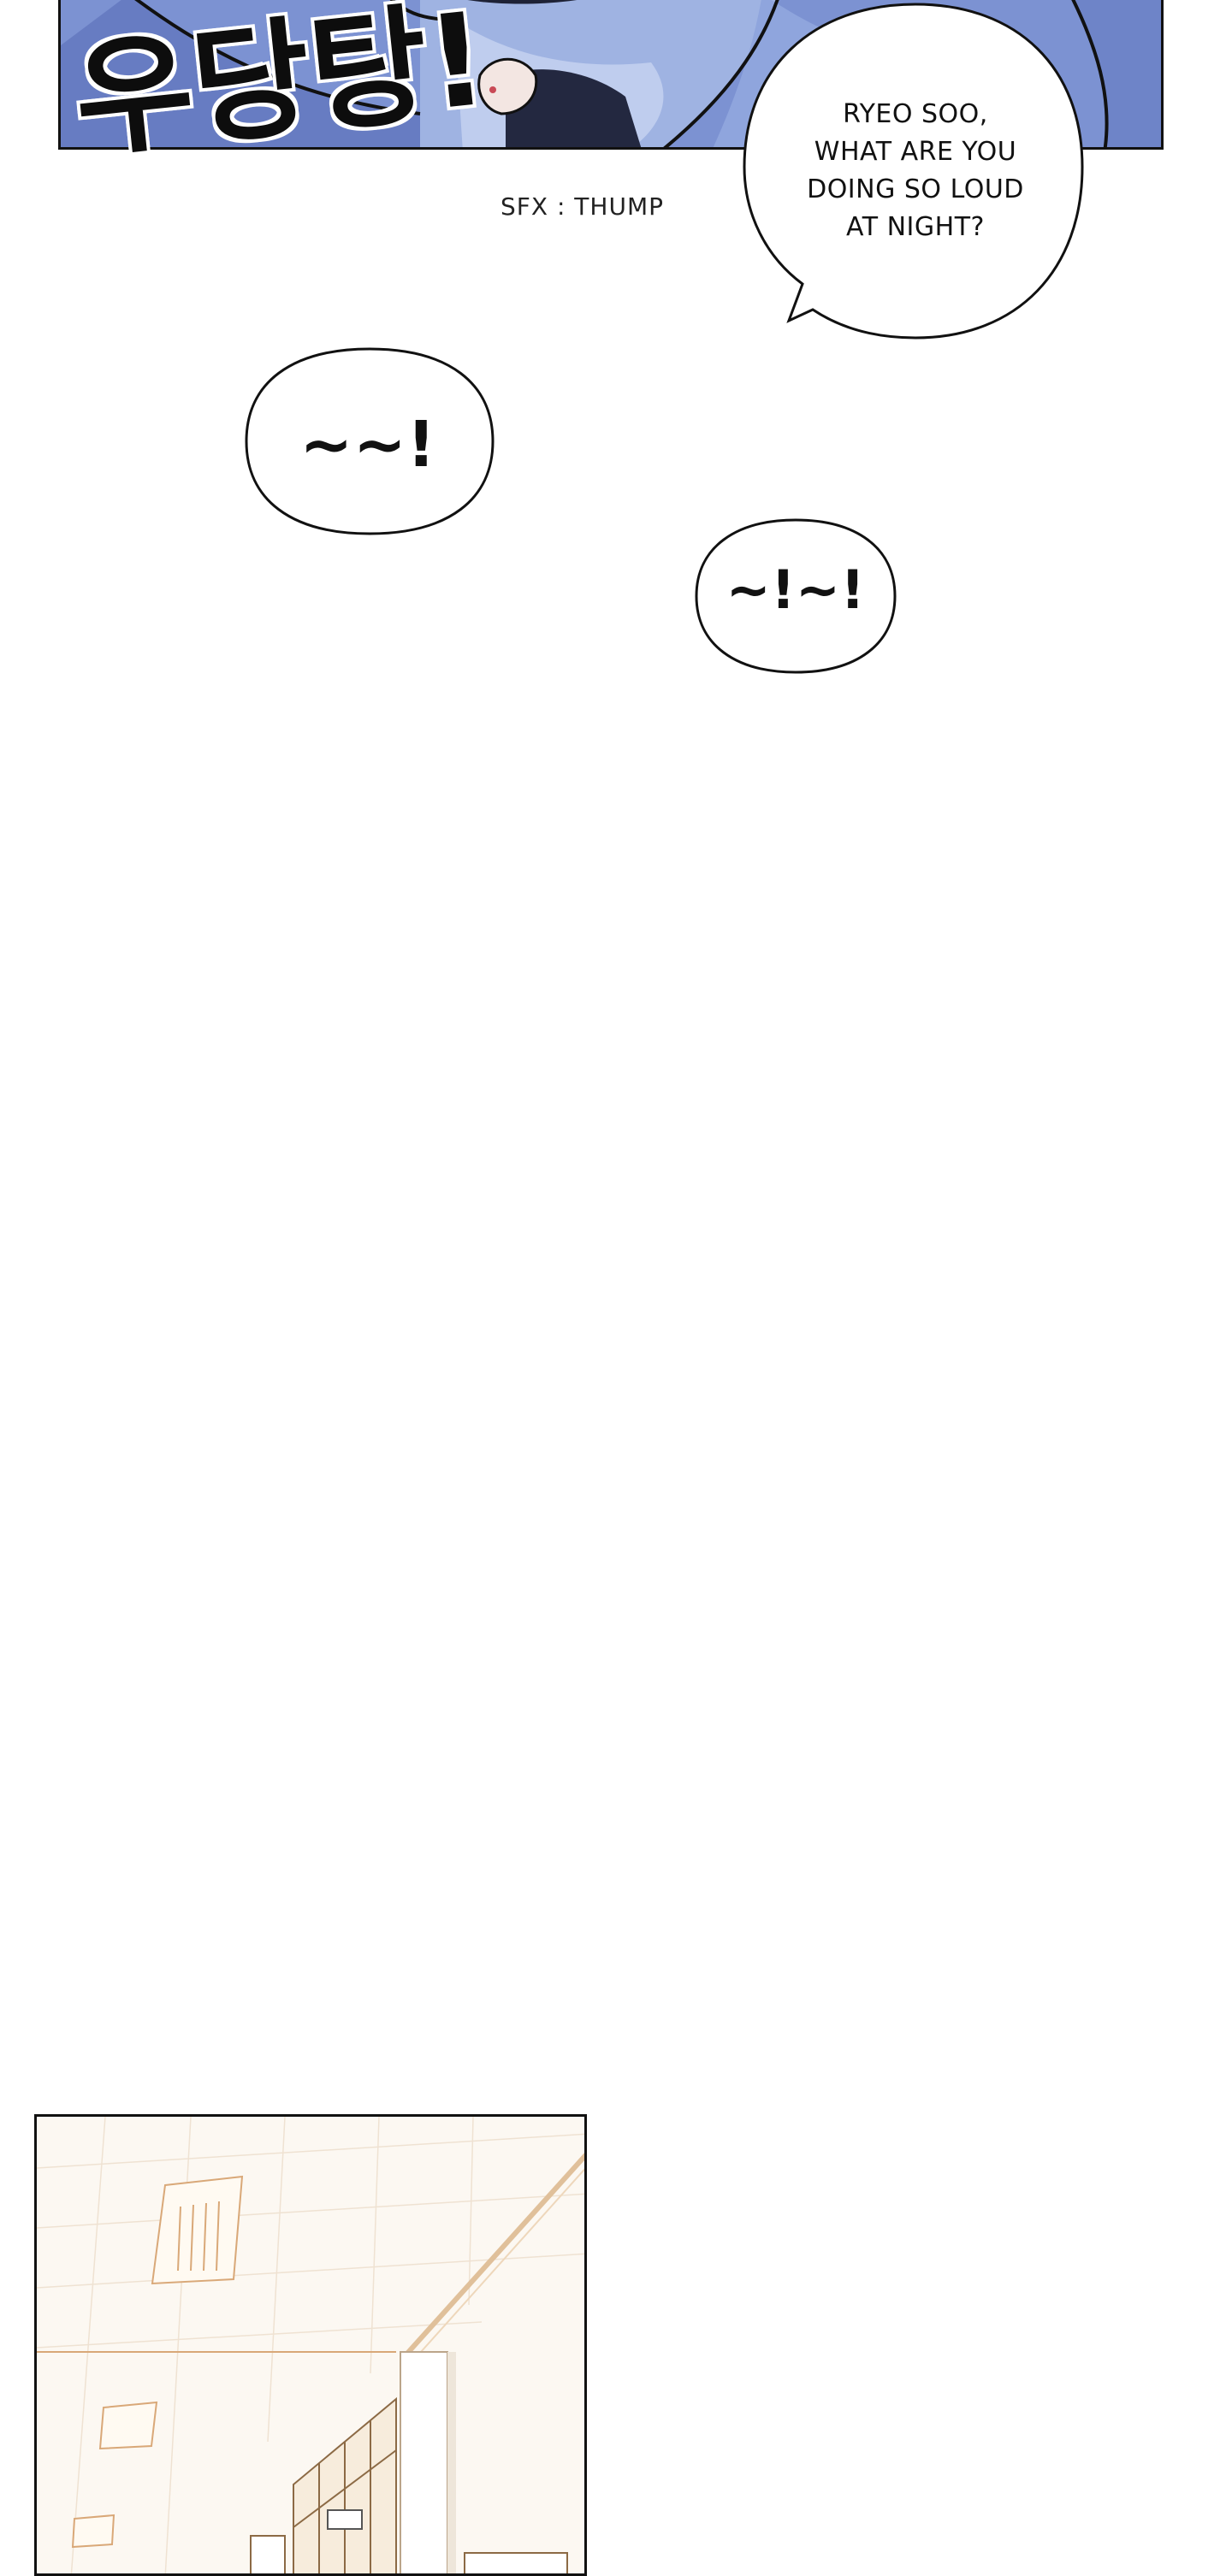  What do you see at coordinates (367, 445) in the screenshot?
I see `small-bubble-1-text: ~~!` at bounding box center [367, 445].